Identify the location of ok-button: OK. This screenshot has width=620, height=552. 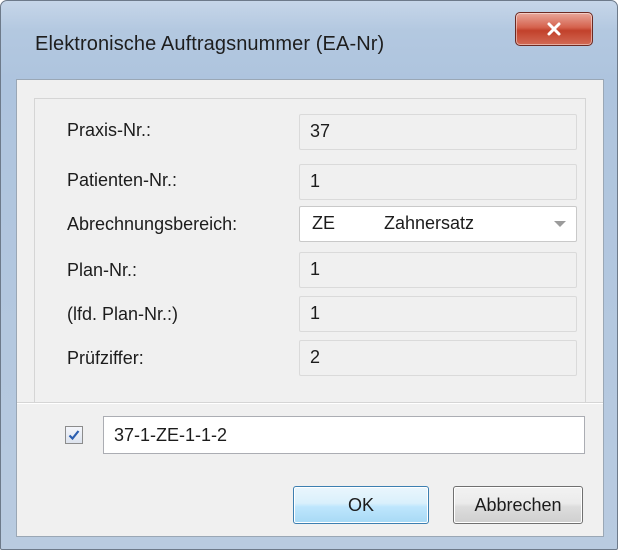
(361, 505).